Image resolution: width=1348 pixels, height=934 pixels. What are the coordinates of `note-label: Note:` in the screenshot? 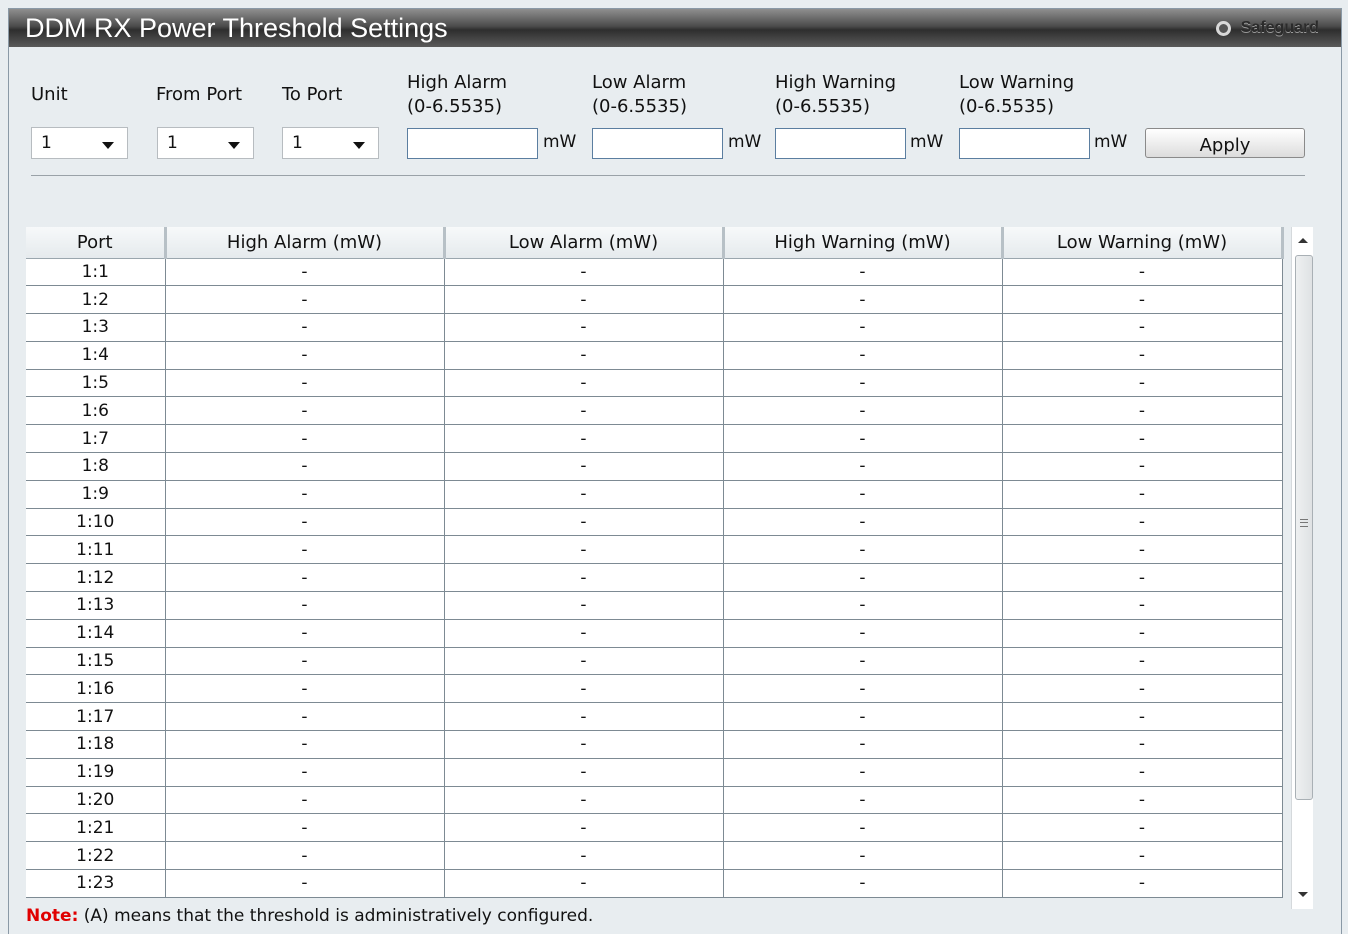 It's located at (52, 916).